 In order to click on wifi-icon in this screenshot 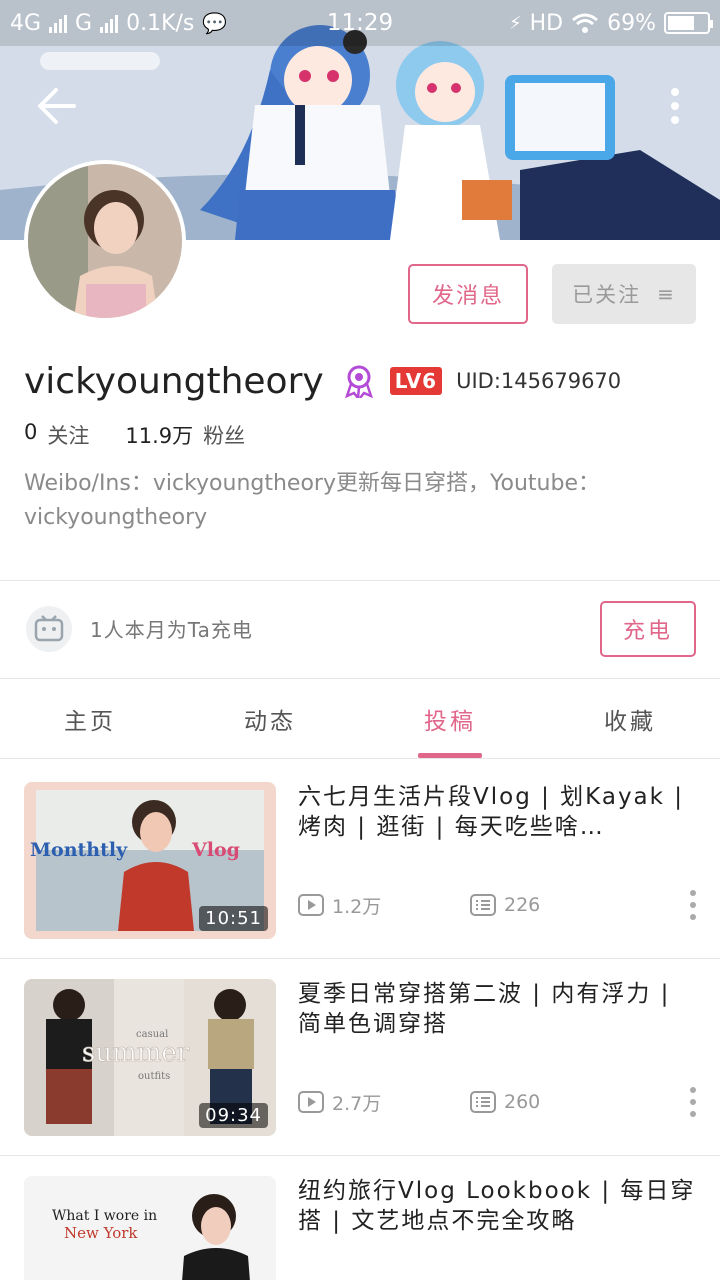, I will do `click(585, 23)`.